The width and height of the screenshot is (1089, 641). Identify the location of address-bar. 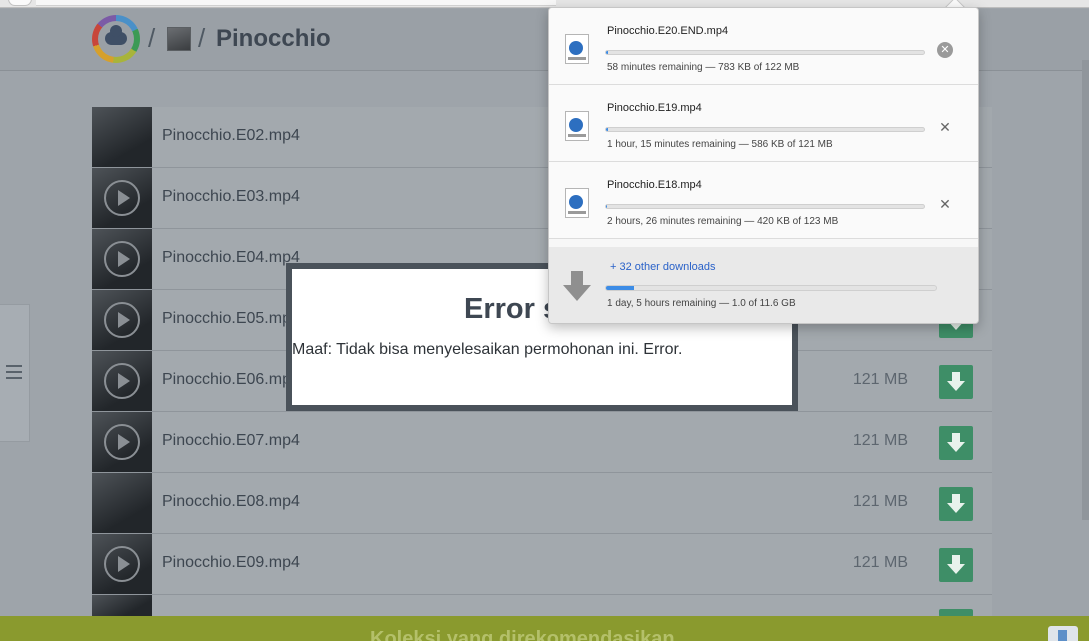
(296, 3).